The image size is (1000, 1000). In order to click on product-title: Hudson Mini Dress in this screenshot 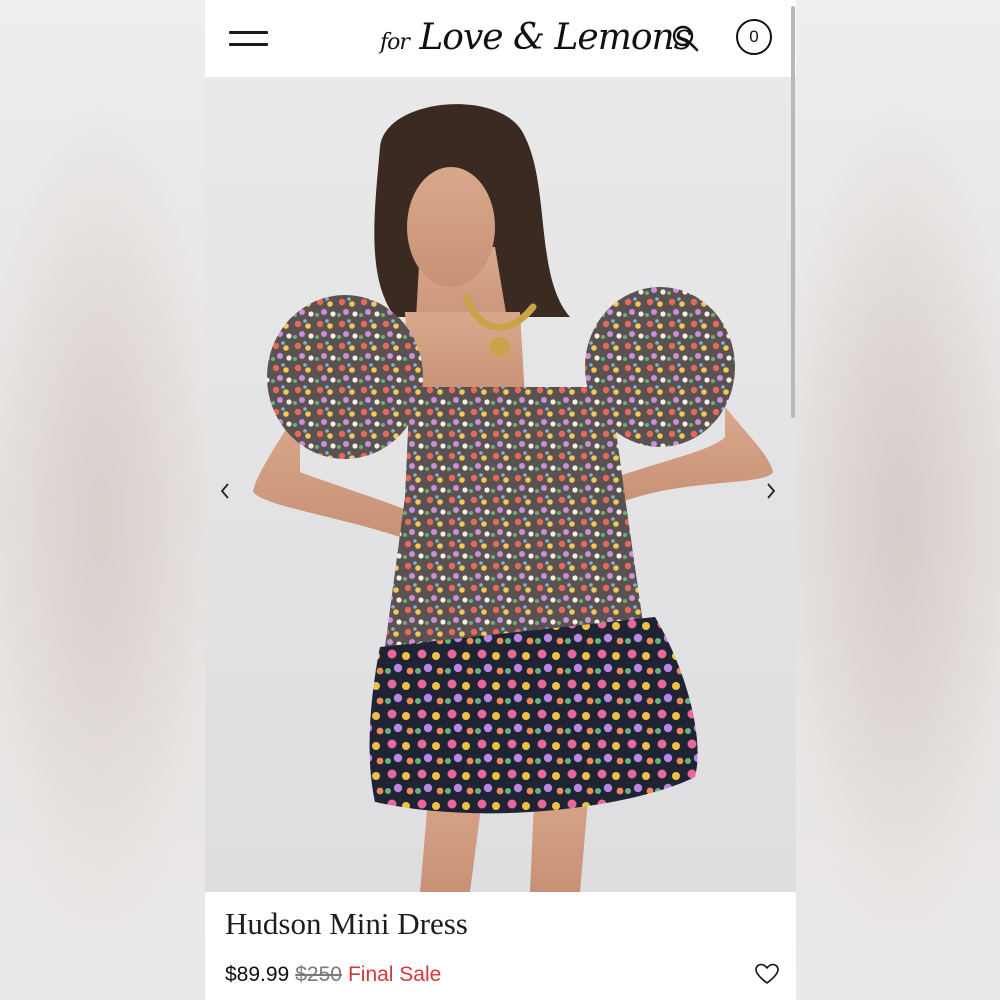, I will do `click(346, 923)`.